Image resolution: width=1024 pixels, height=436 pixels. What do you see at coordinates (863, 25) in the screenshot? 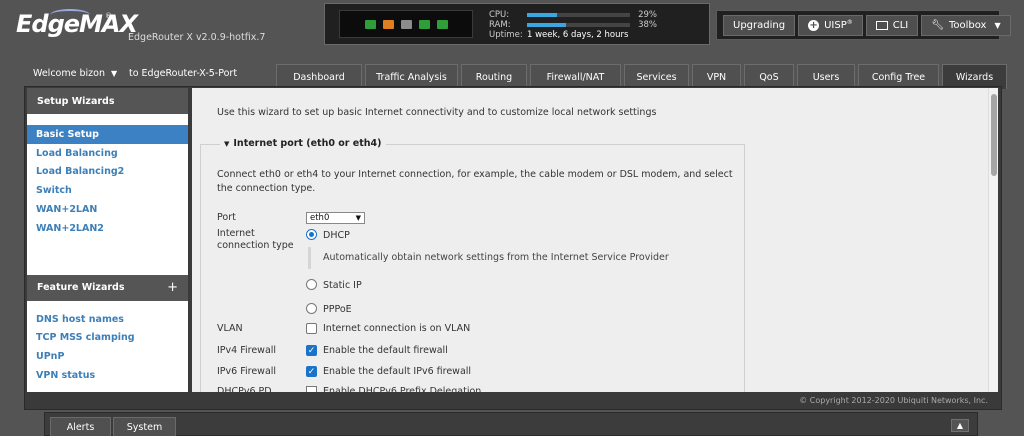
I see `header-actions: Upgrading + UISP ® CLI 🔧︎ Toolbox ▼` at bounding box center [863, 25].